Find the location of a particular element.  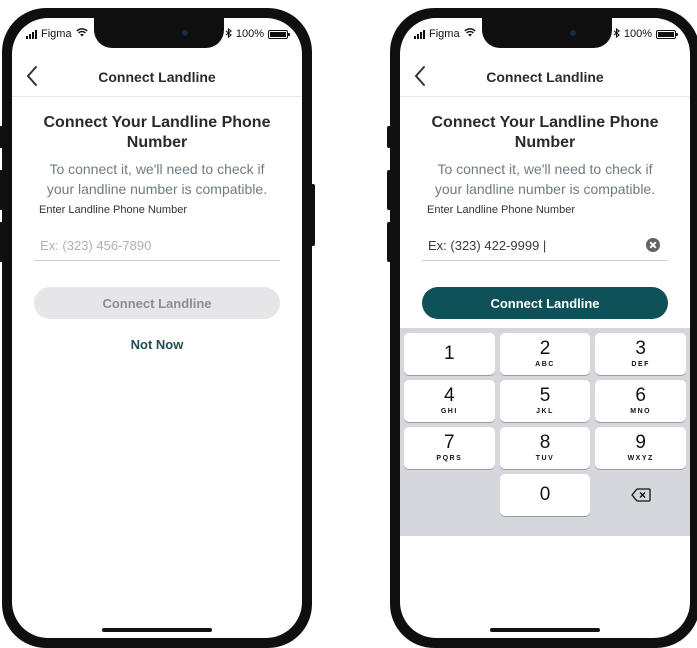

key-number: 0 is located at coordinates (545, 494).